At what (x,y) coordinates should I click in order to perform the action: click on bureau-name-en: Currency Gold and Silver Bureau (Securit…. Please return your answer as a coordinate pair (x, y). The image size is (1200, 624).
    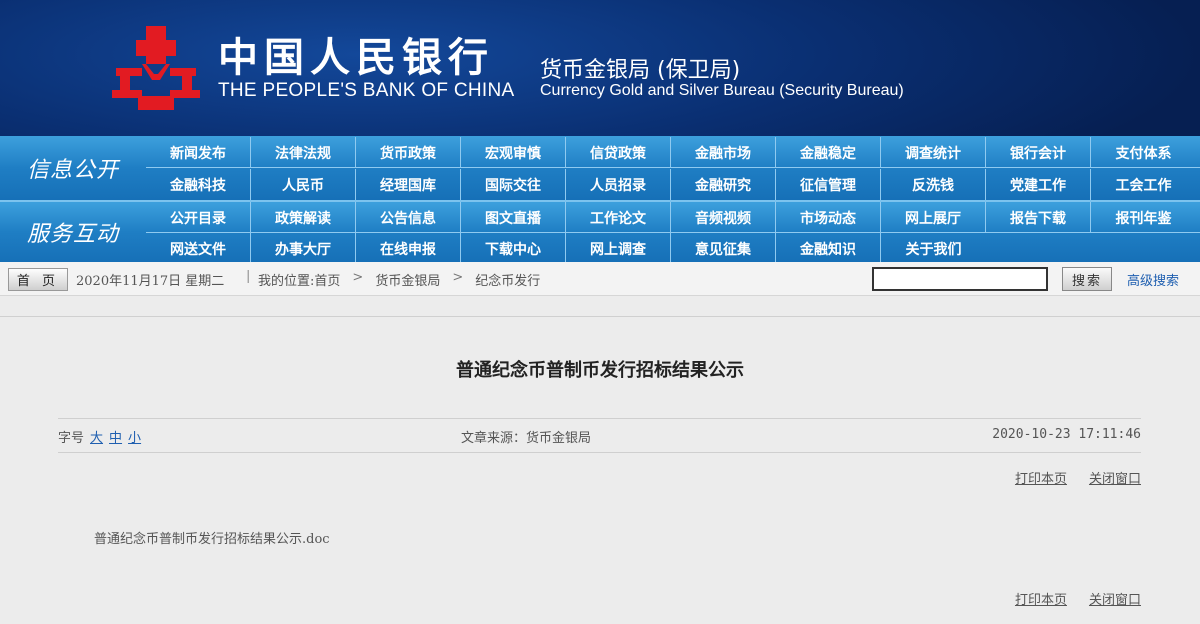
    Looking at the image, I should click on (722, 90).